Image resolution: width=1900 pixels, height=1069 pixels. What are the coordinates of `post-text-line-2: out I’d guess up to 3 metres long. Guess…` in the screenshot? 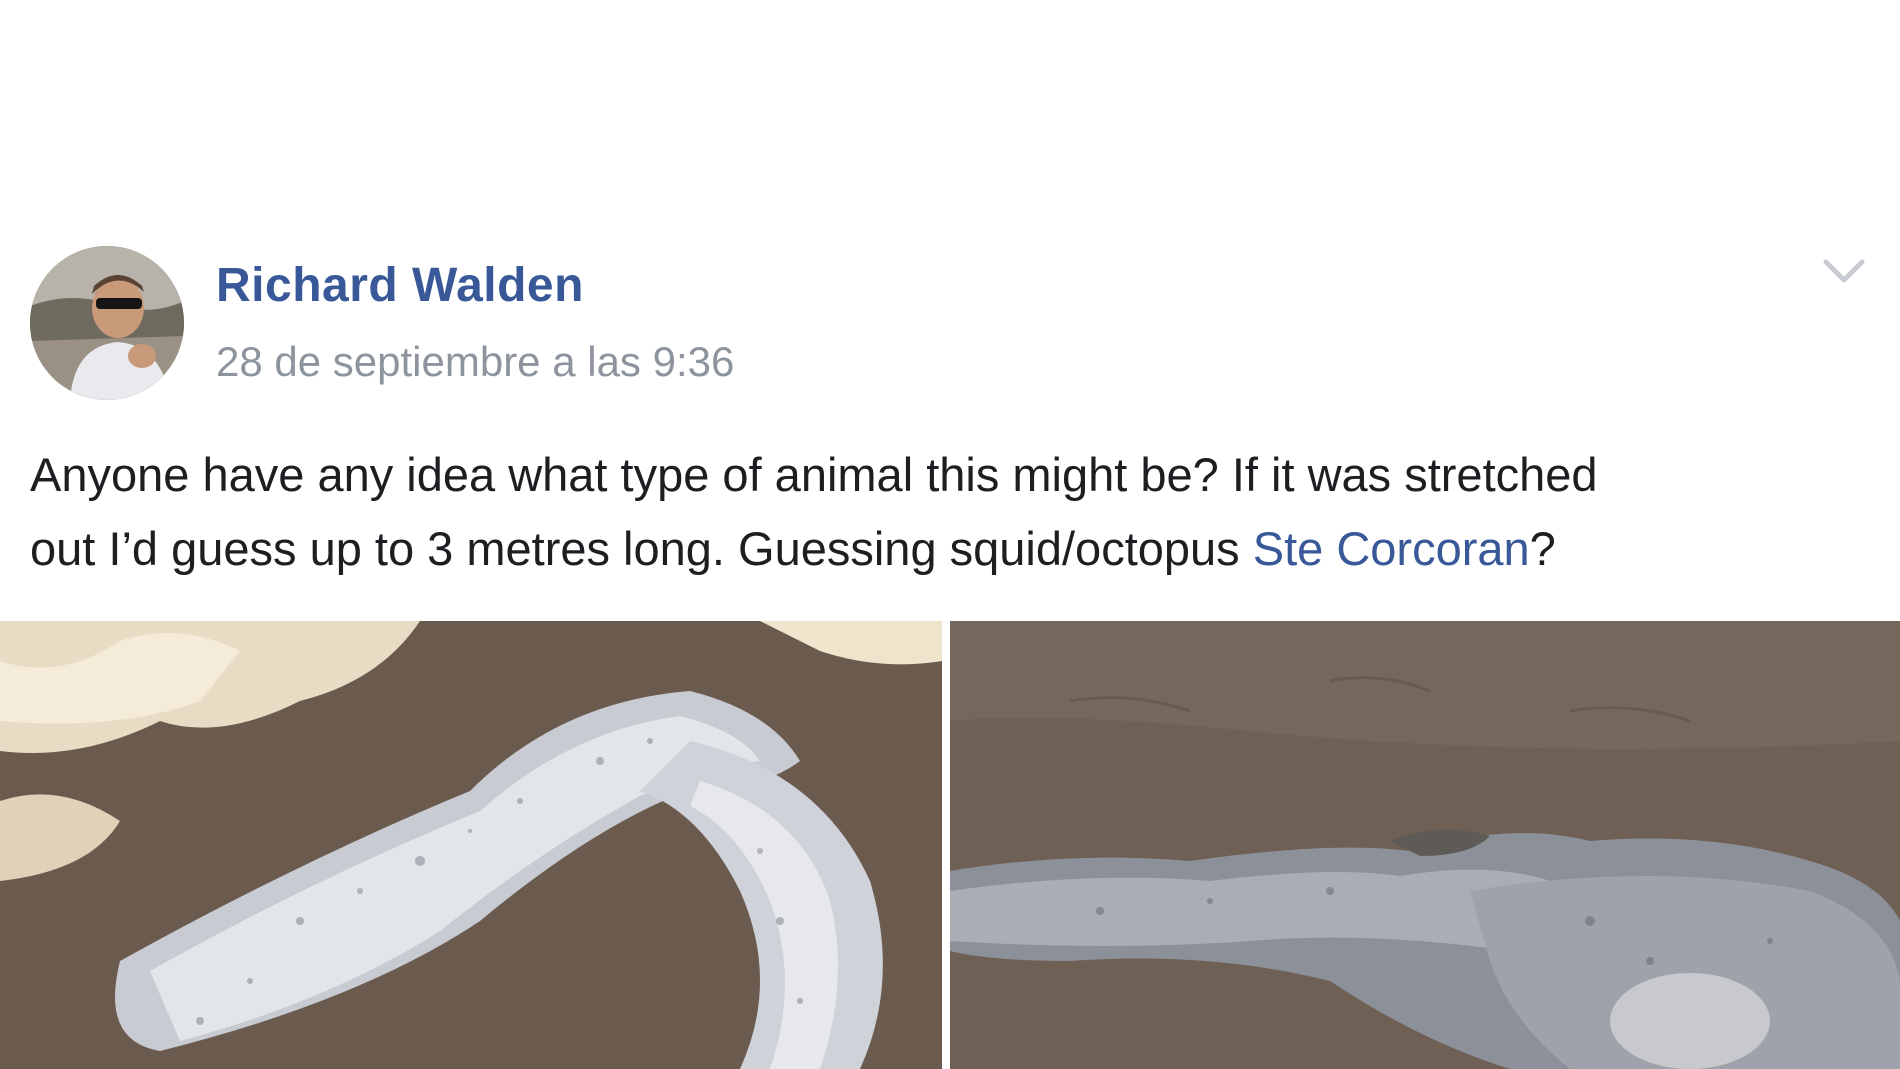 It's located at (955, 549).